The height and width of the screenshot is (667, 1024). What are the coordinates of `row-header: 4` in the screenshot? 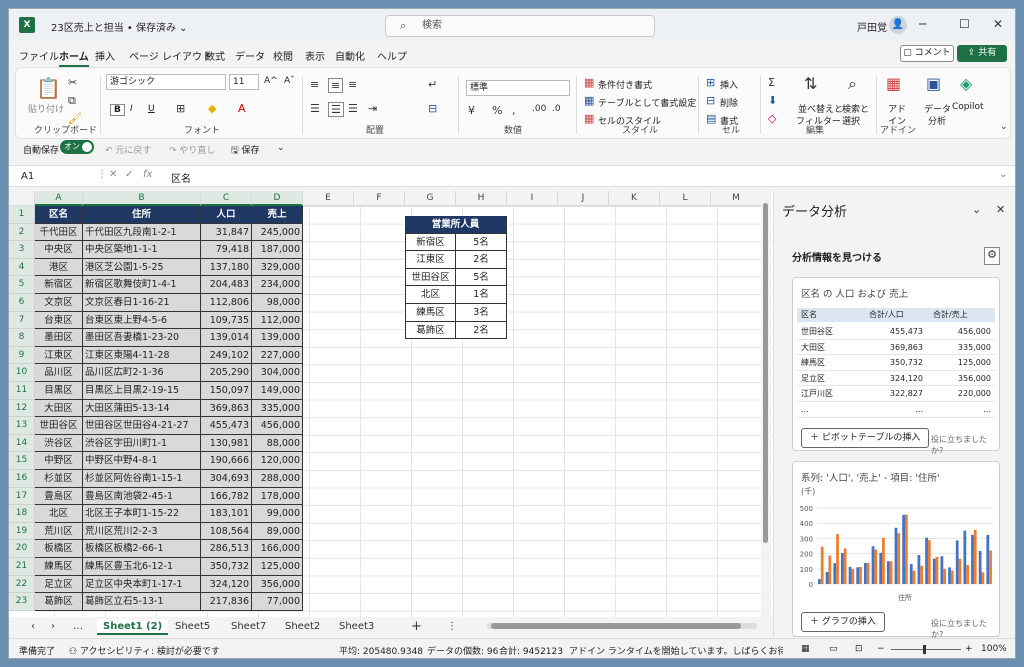 It's located at (22, 267).